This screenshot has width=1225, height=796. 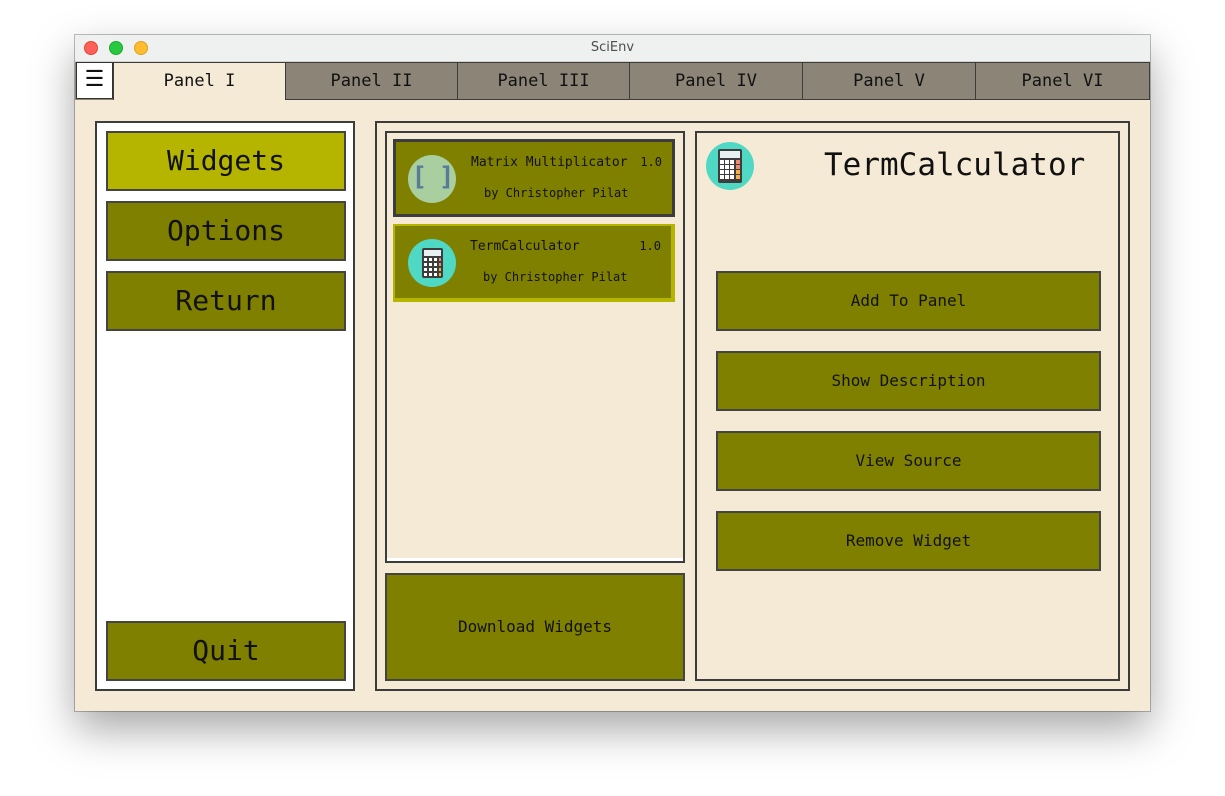 I want to click on add-to-panel-button: Add To Panel, so click(x=908, y=301).